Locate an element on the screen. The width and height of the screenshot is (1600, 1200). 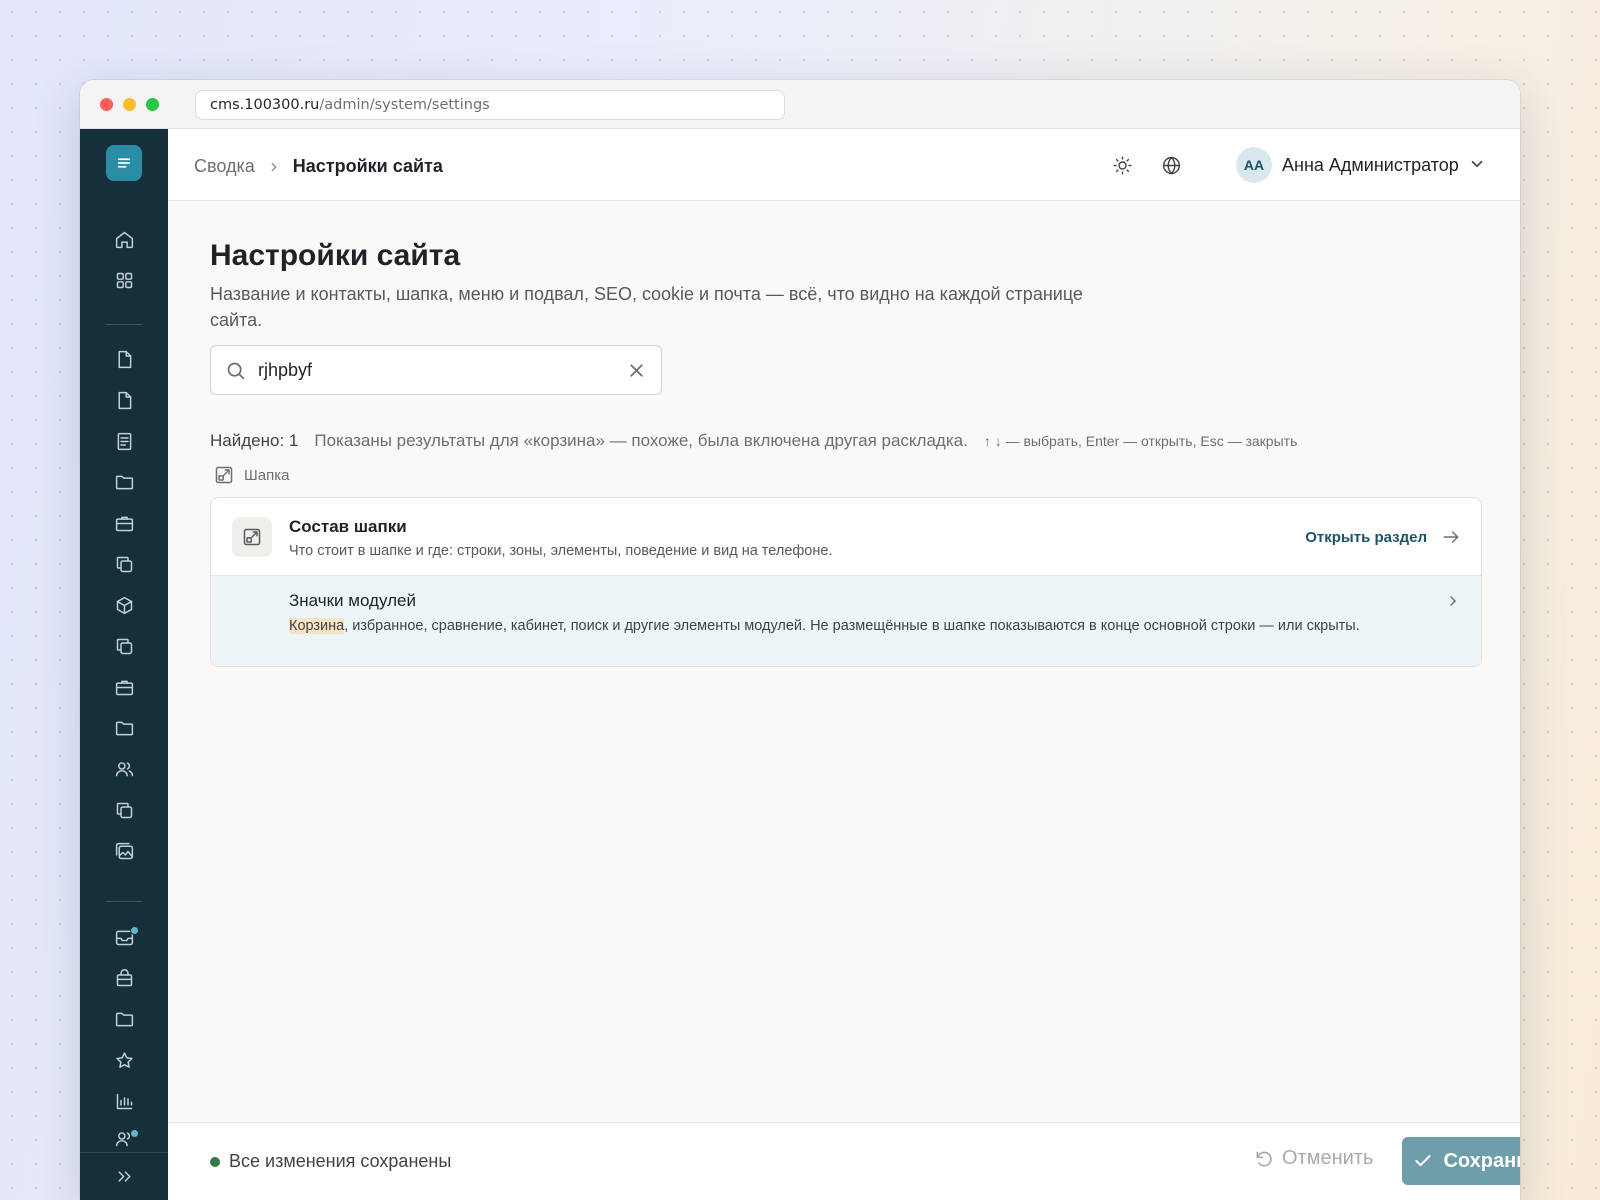
open-section-link: Открыть раздел is located at coordinates (1383, 537).